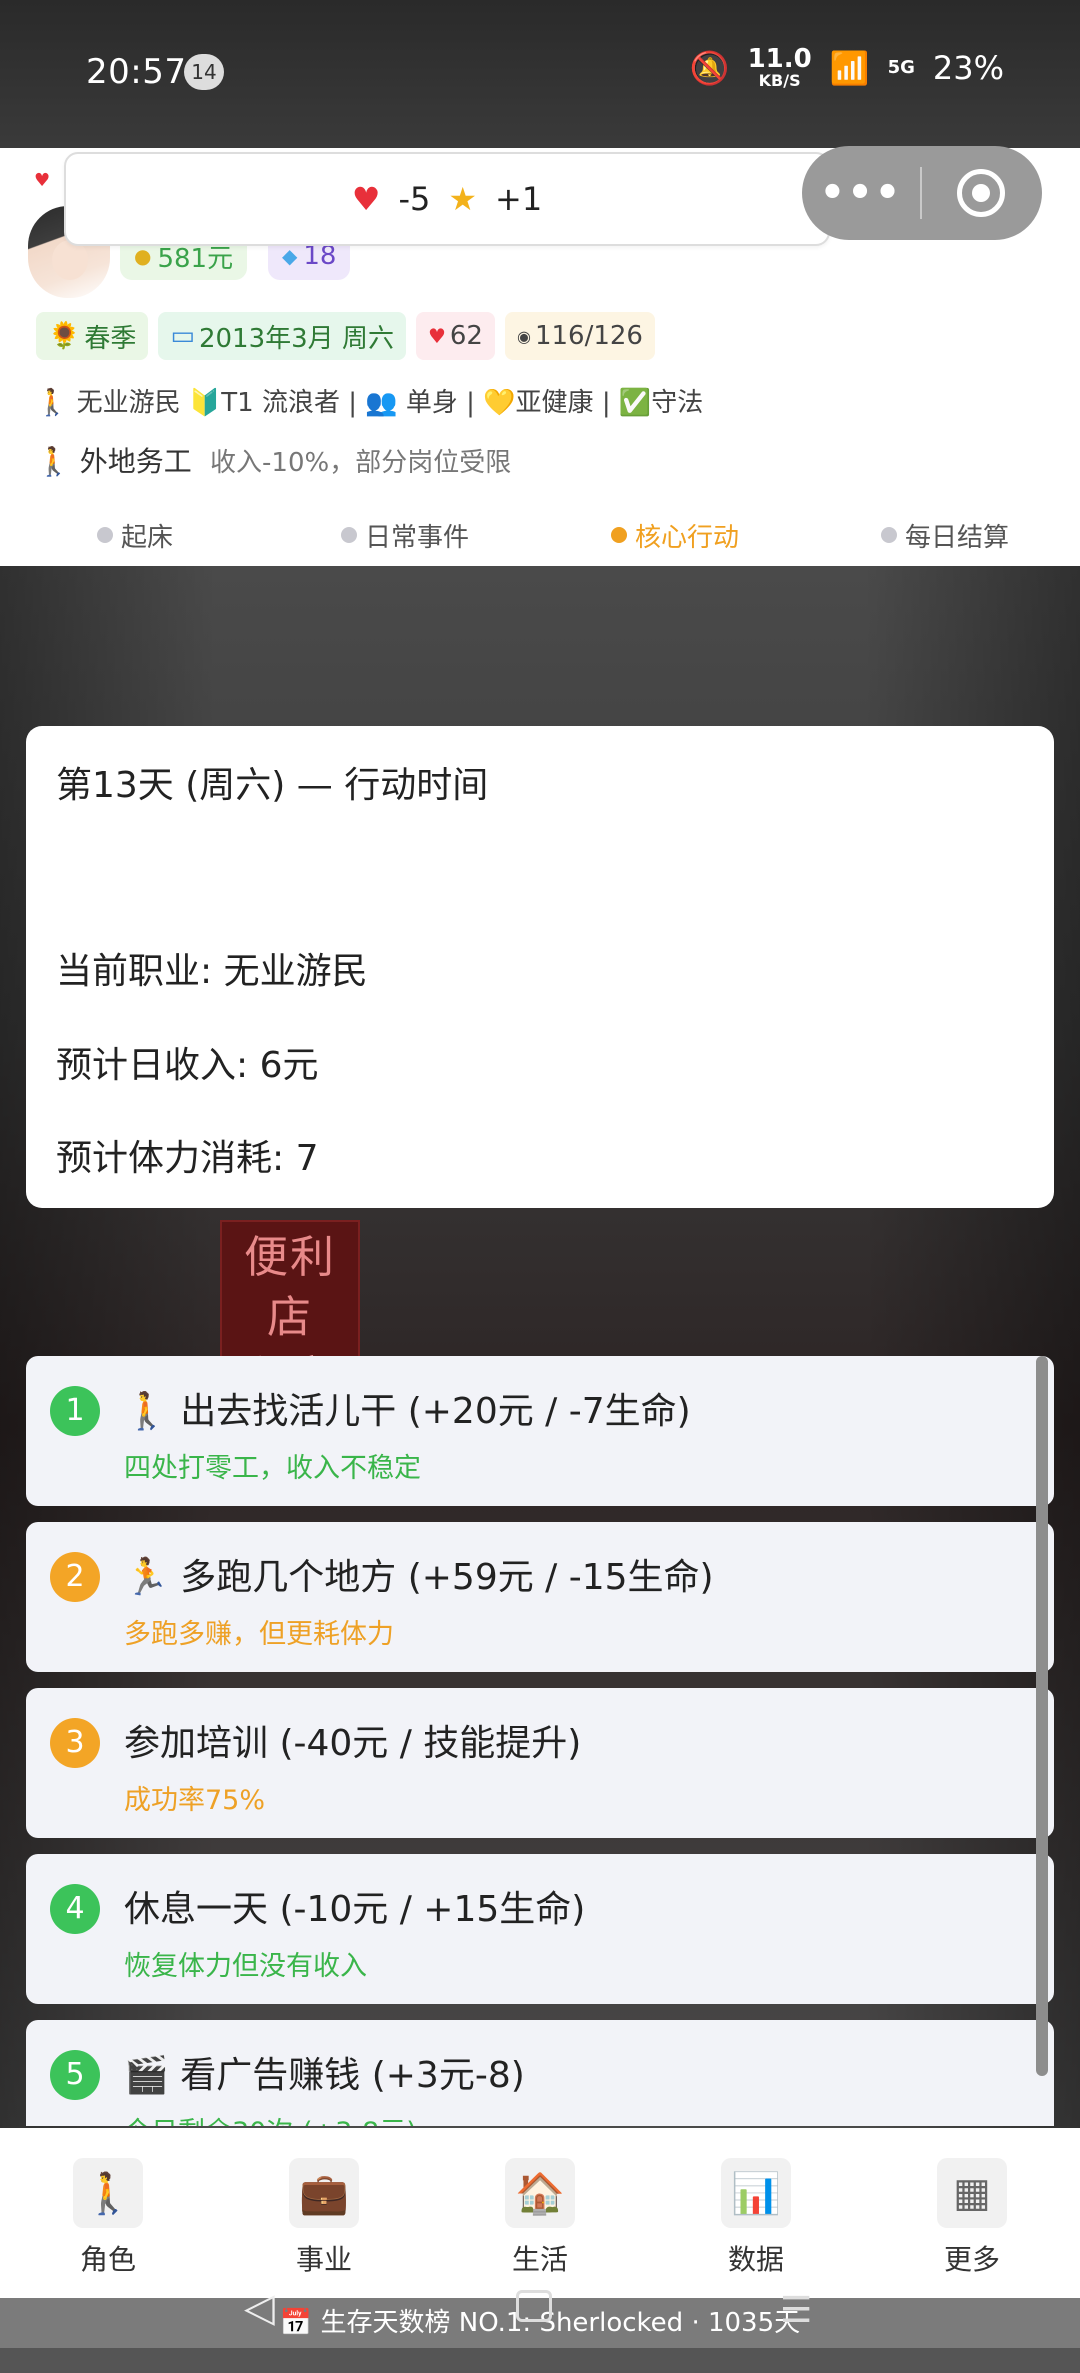  What do you see at coordinates (756, 2193) in the screenshot?
I see `bar-chart-icon: 📊` at bounding box center [756, 2193].